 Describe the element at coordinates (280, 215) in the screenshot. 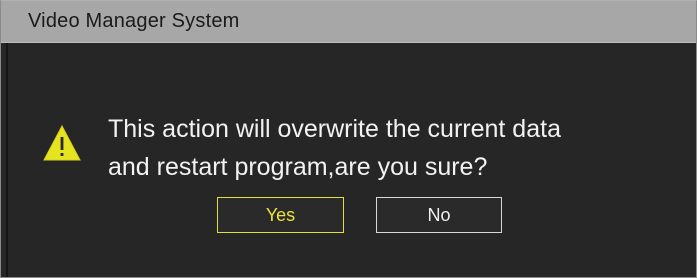

I see `yes-button: Yes` at that location.